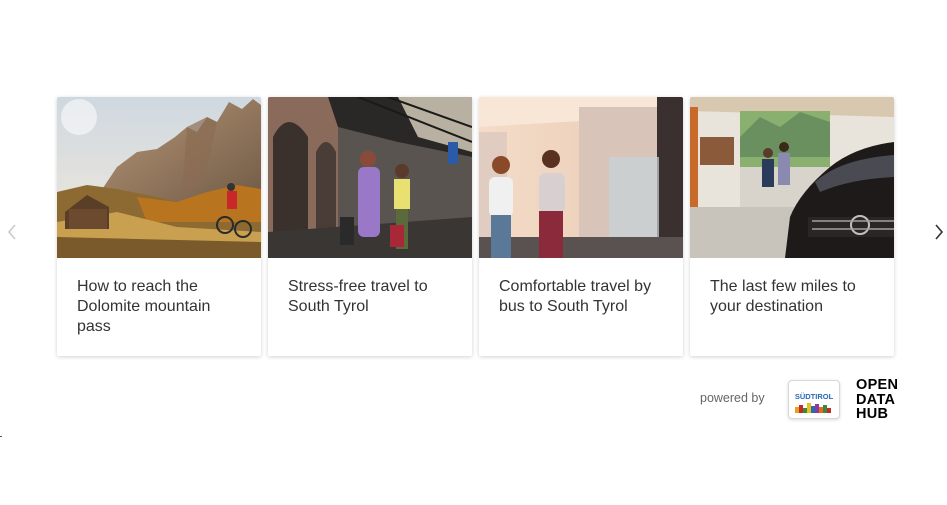 This screenshot has height=505, width=947. I want to click on chevron-right-icon, so click(939, 232).